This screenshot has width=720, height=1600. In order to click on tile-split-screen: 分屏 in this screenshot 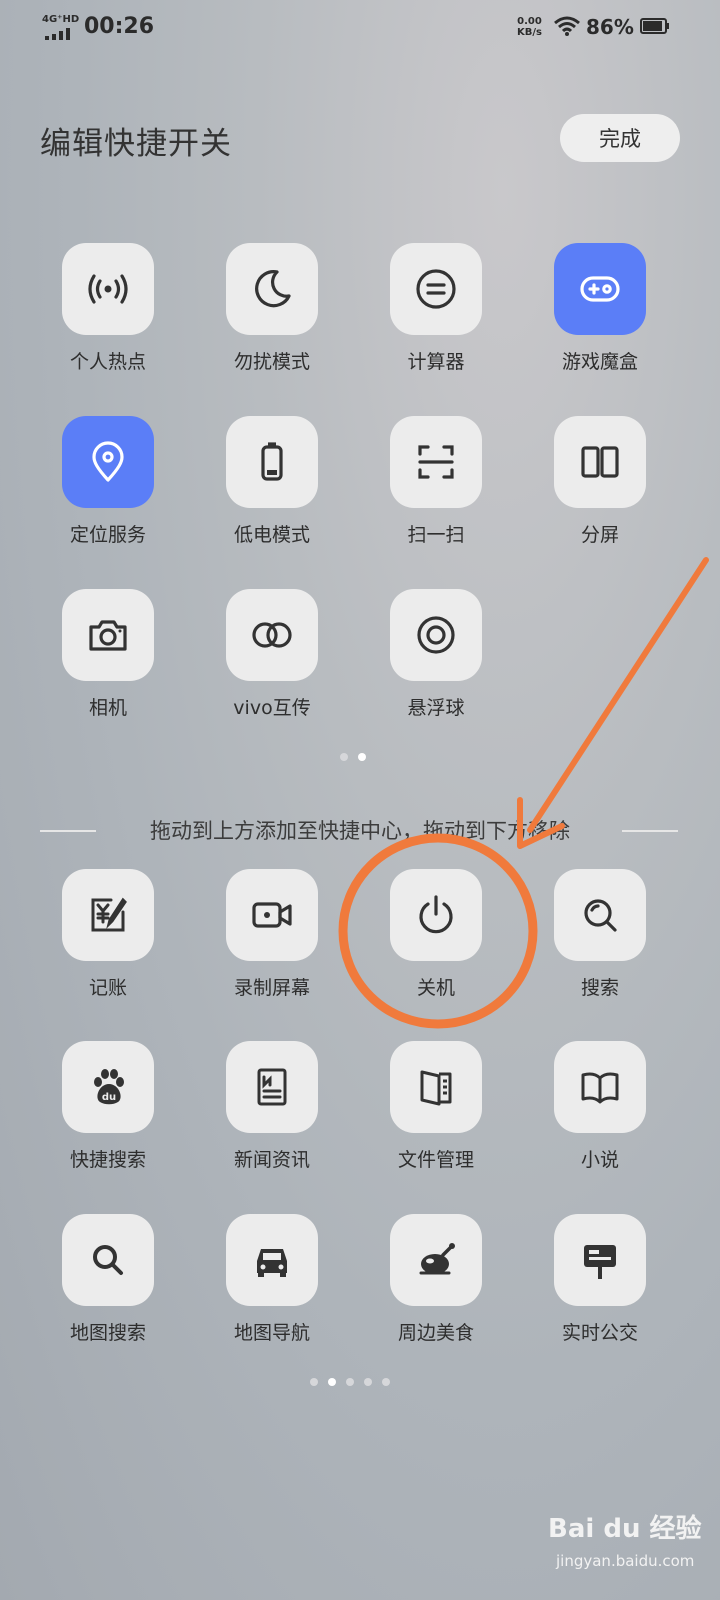, I will do `click(601, 491)`.